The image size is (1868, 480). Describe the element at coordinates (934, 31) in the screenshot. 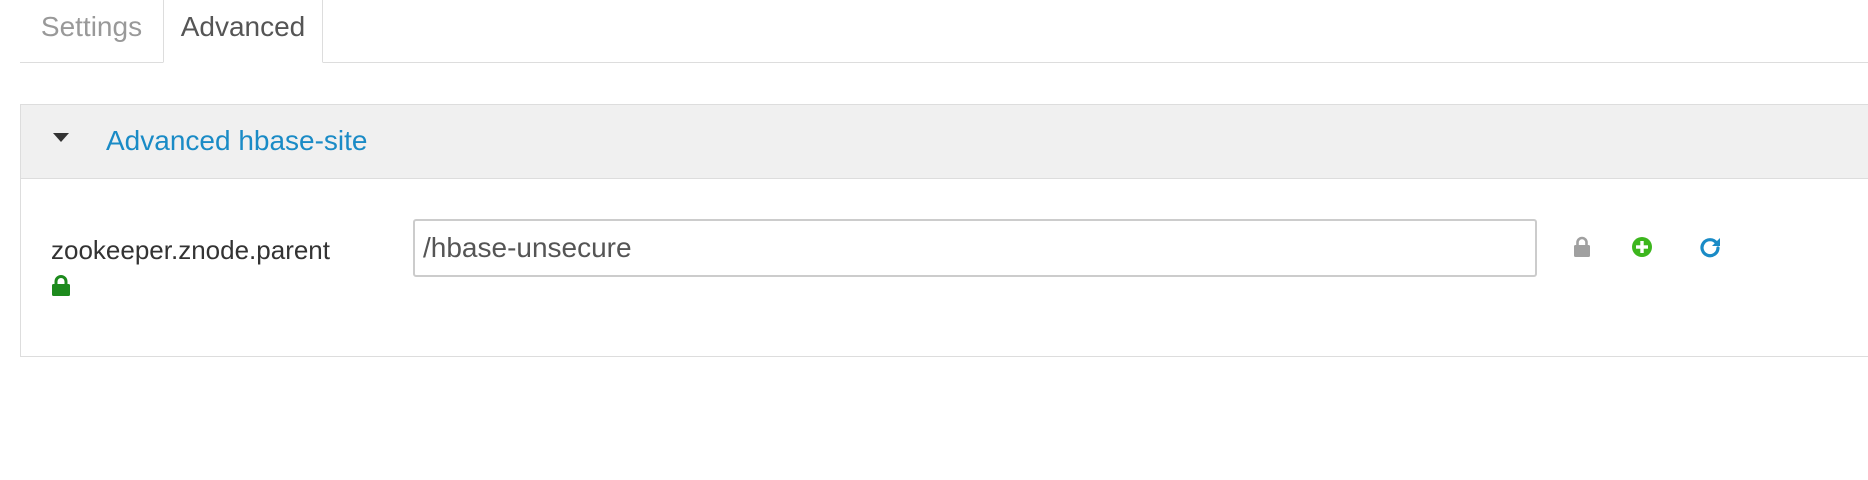

I see `tab-bar: Settings Advanced` at that location.